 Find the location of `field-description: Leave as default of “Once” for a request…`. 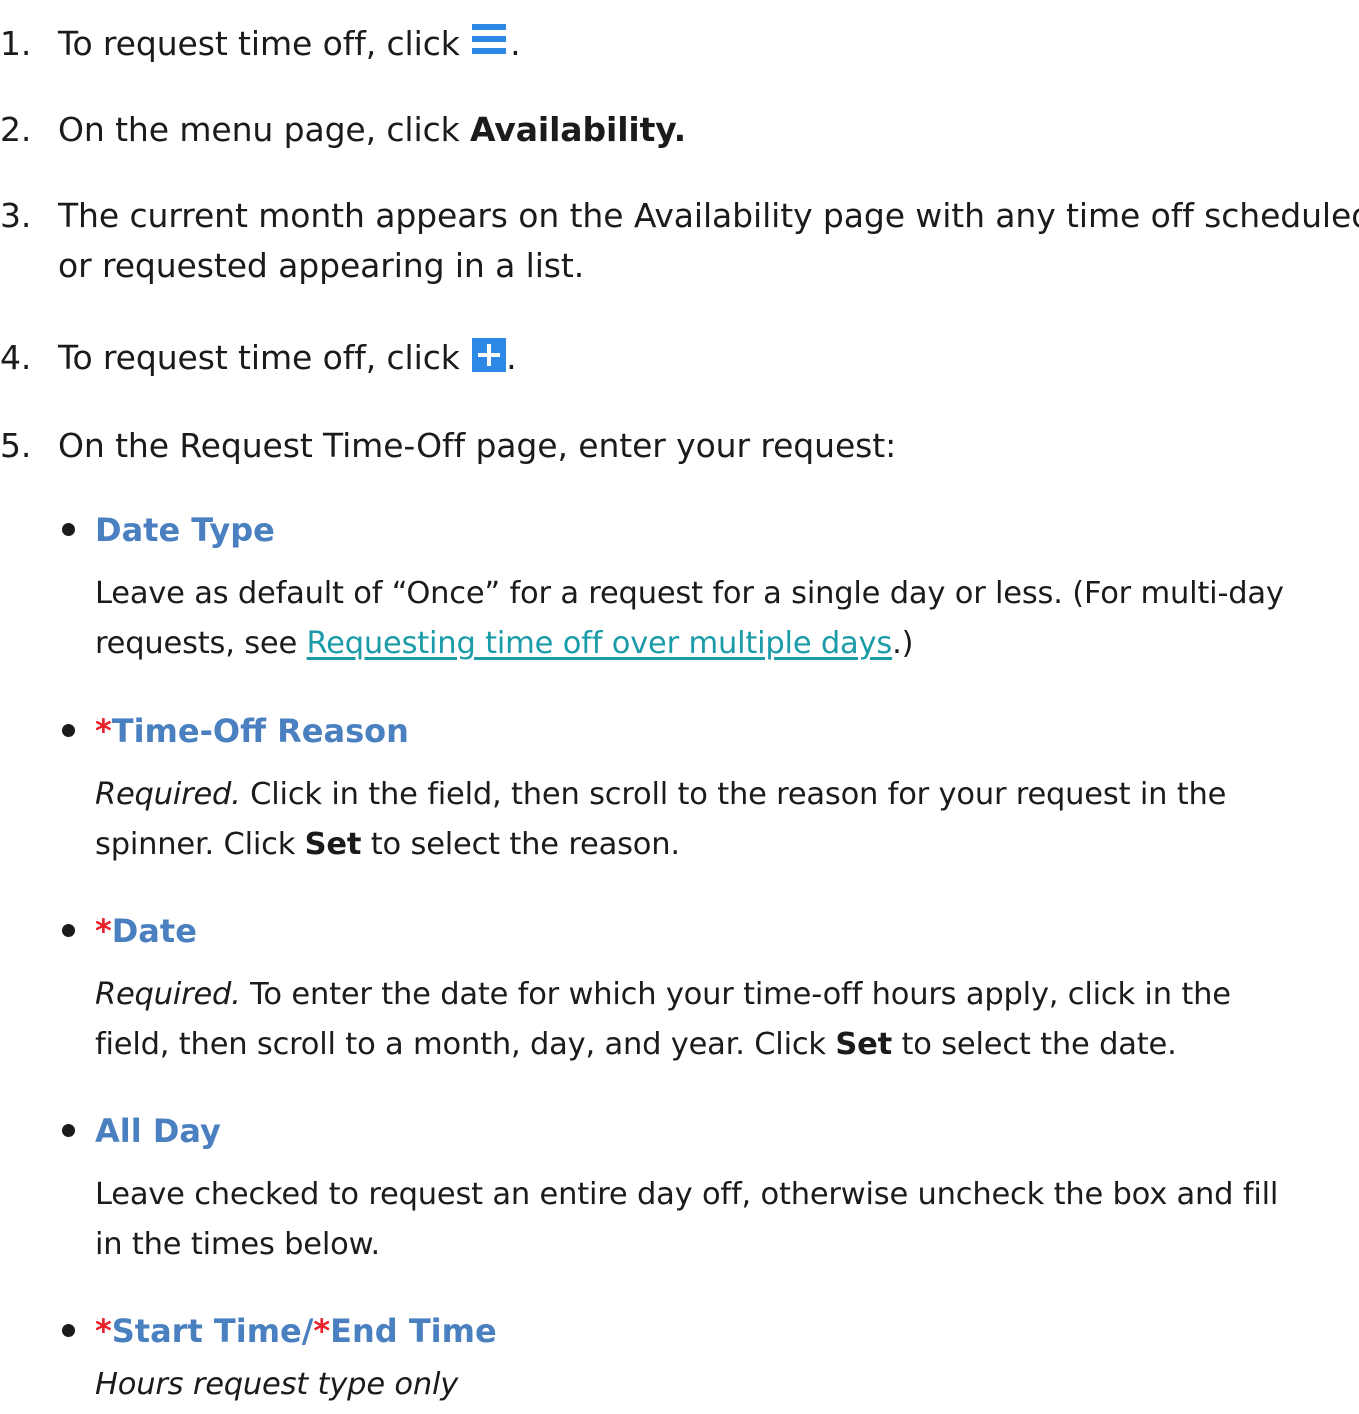

field-description: Leave as default of “Once” for a request… is located at coordinates (689, 618).